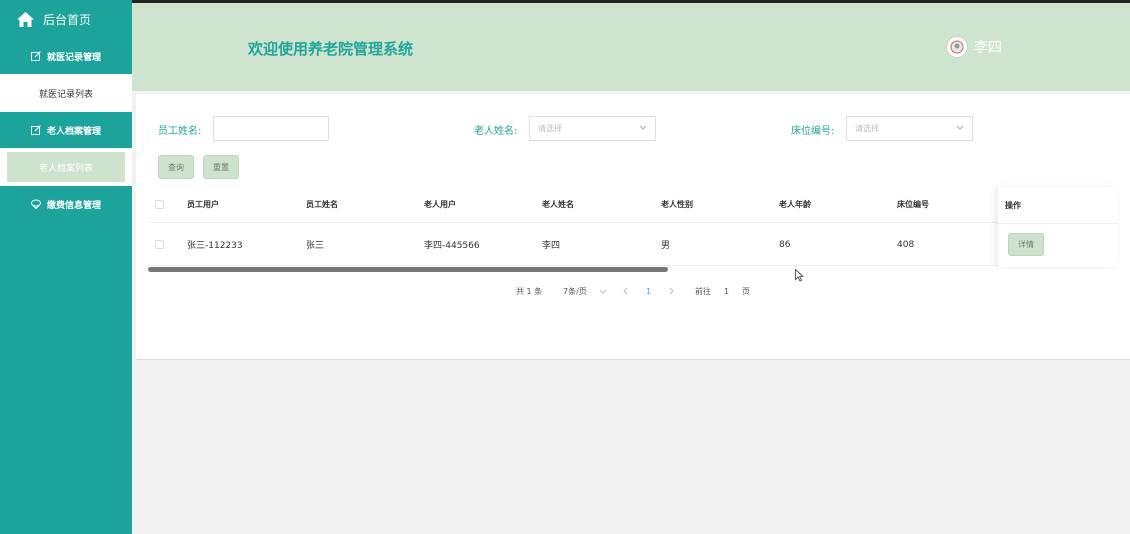  Describe the element at coordinates (452, 246) in the screenshot. I see `cell-elder-user: 李四-445566` at that location.